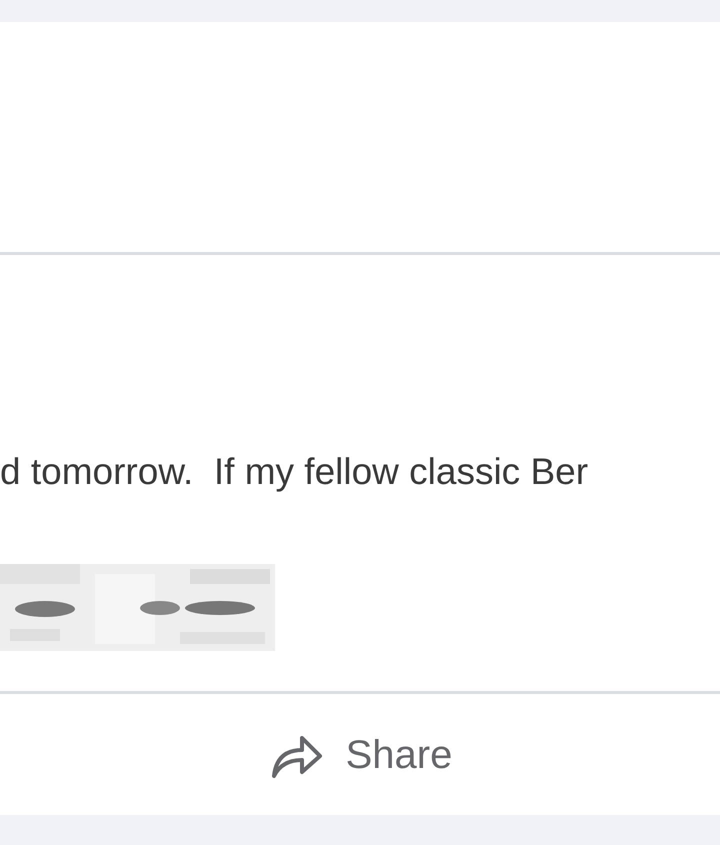  Describe the element at coordinates (360, 754) in the screenshot. I see `share-button: Share` at that location.